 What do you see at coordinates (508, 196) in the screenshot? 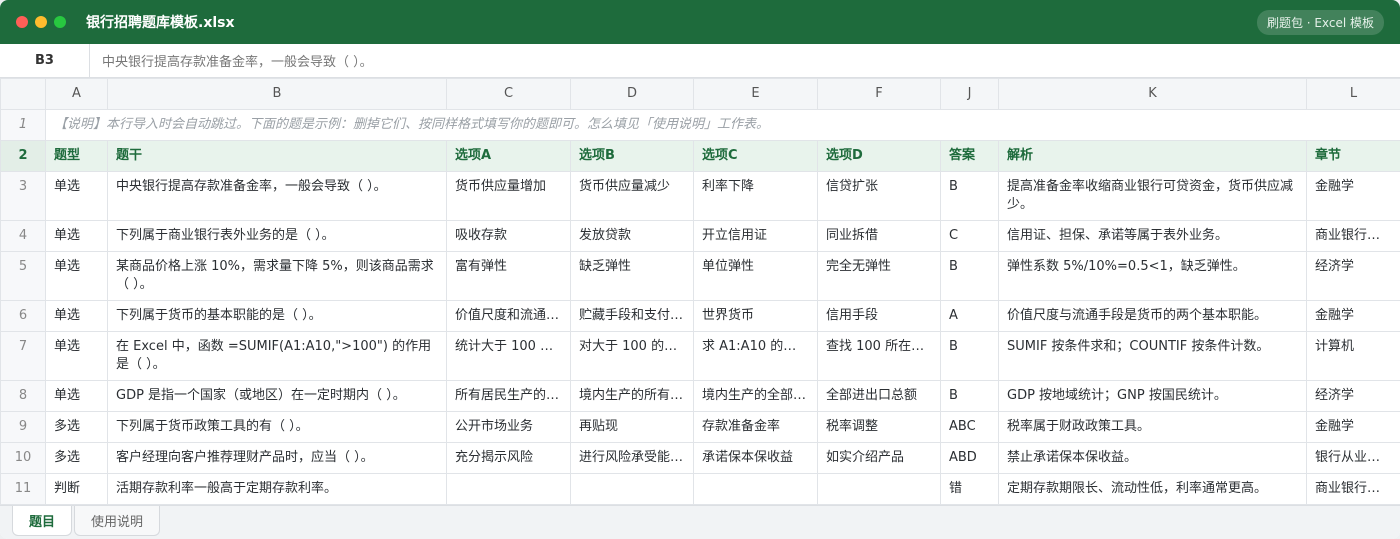
I see `cell-option-a: 货币供应量增加` at bounding box center [508, 196].